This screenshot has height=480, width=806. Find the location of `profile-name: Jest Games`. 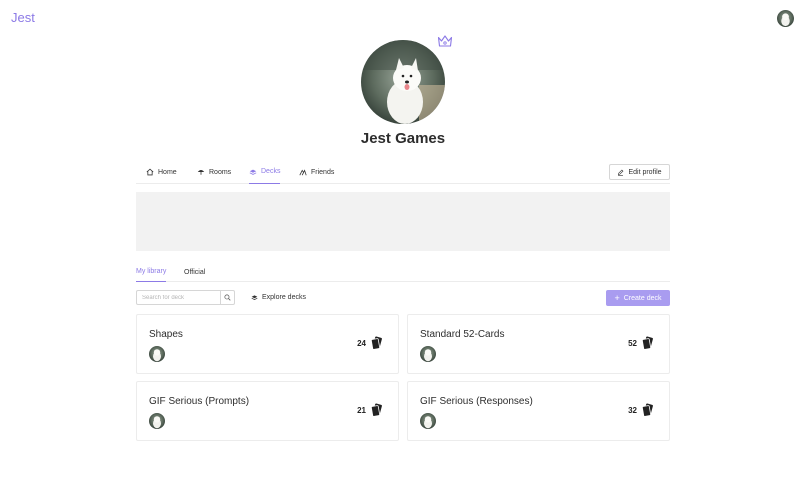

profile-name: Jest Games is located at coordinates (403, 138).